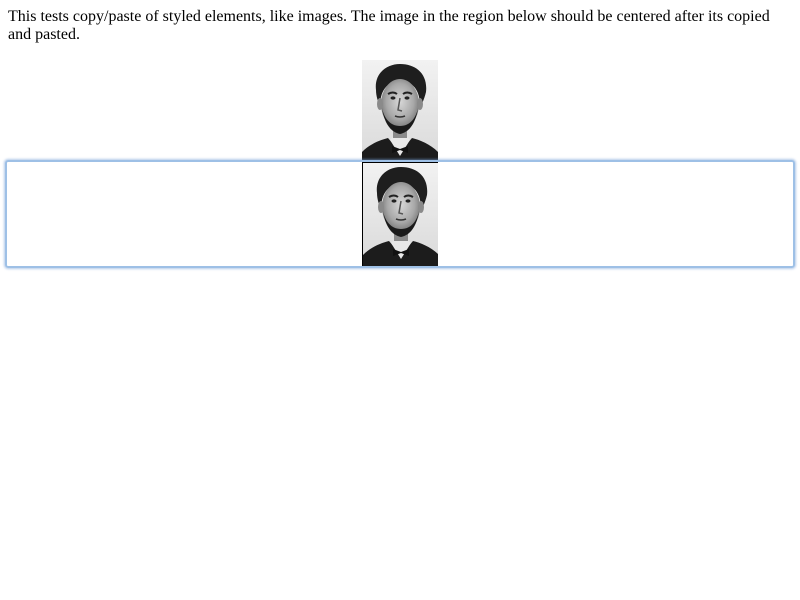 This screenshot has height=600, width=800. I want to click on pasted-portrait-image, so click(400, 214).